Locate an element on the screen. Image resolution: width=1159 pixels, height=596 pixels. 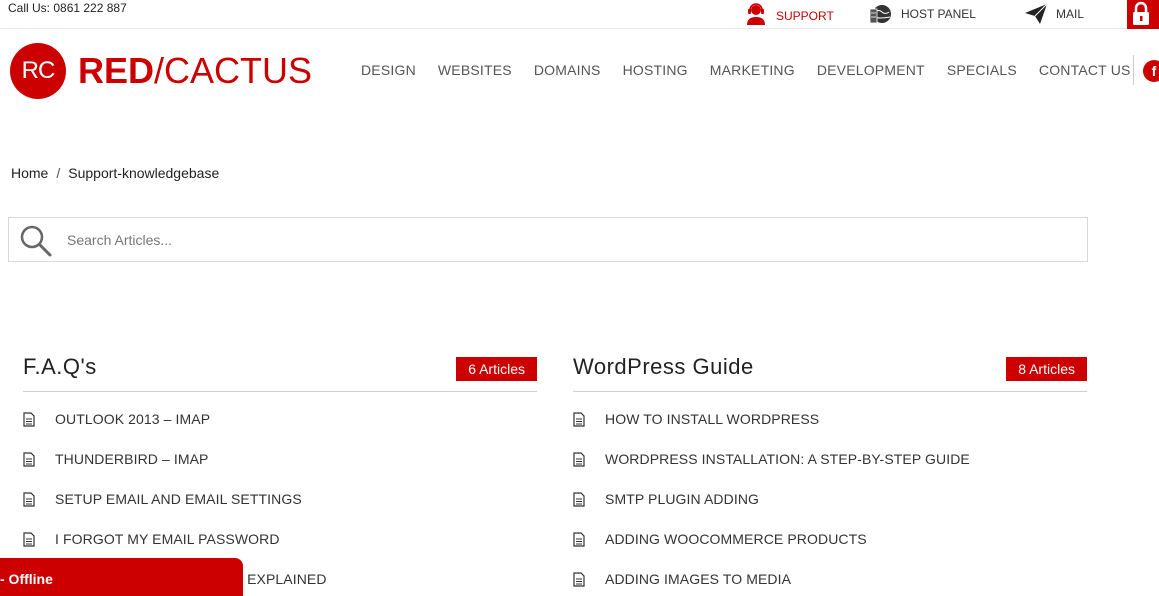
article-count-badge: 6 Articles is located at coordinates (496, 369).